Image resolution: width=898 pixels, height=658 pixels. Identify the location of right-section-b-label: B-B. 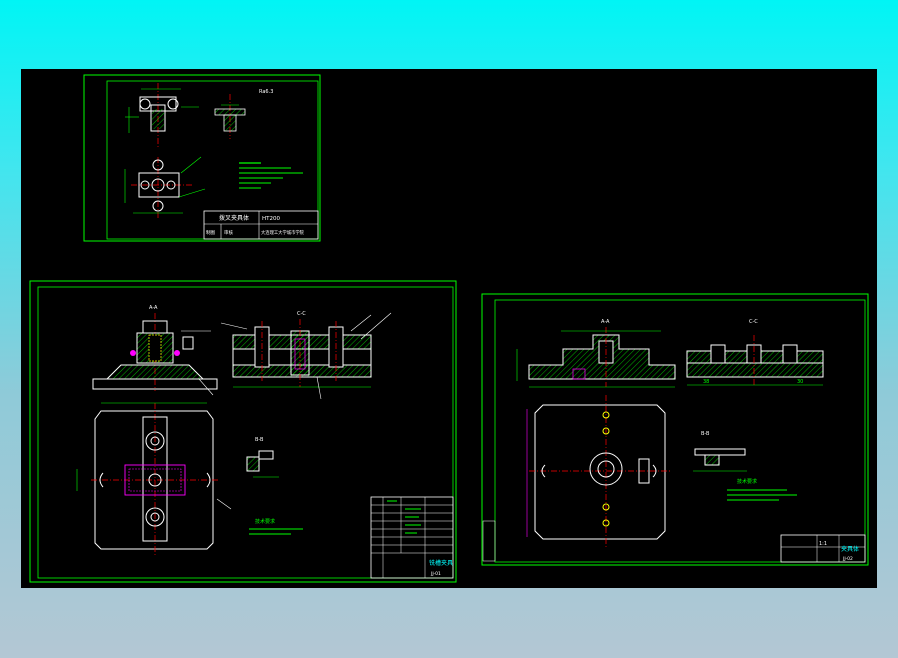
(705, 434).